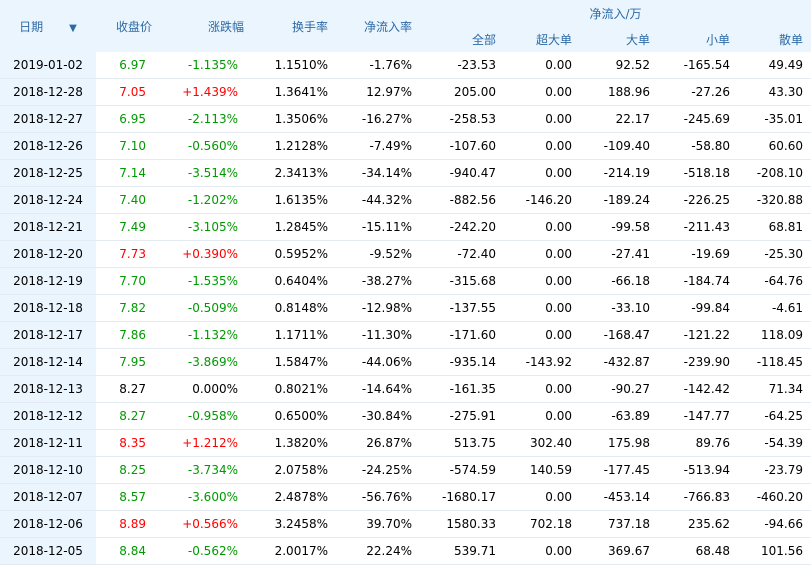 The image size is (811, 565). I want to click on total-cell: 205.00, so click(462, 92).